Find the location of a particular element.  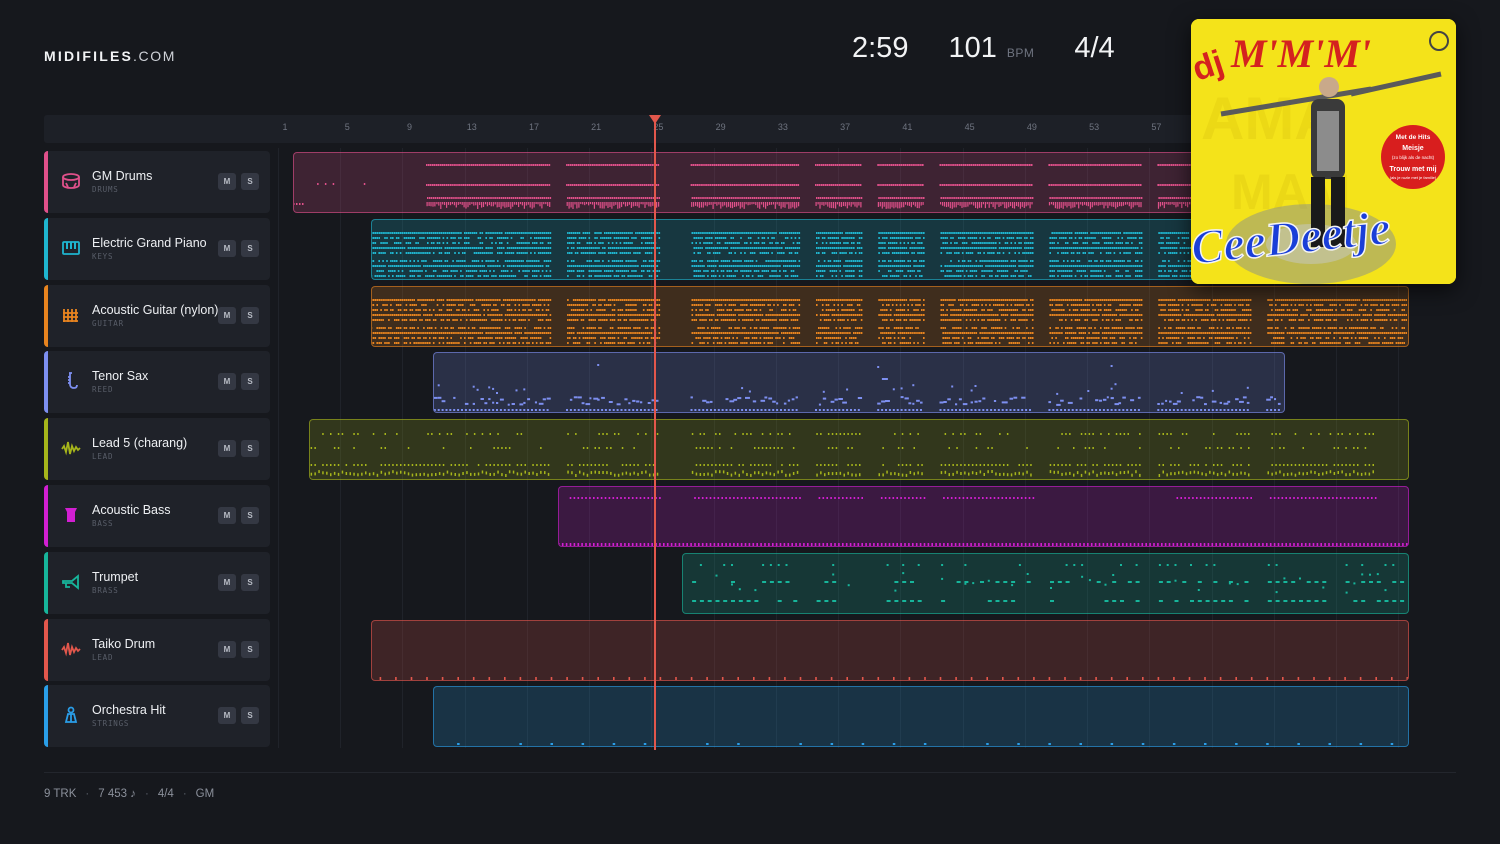

midi-standard: GM is located at coordinates (205, 794).